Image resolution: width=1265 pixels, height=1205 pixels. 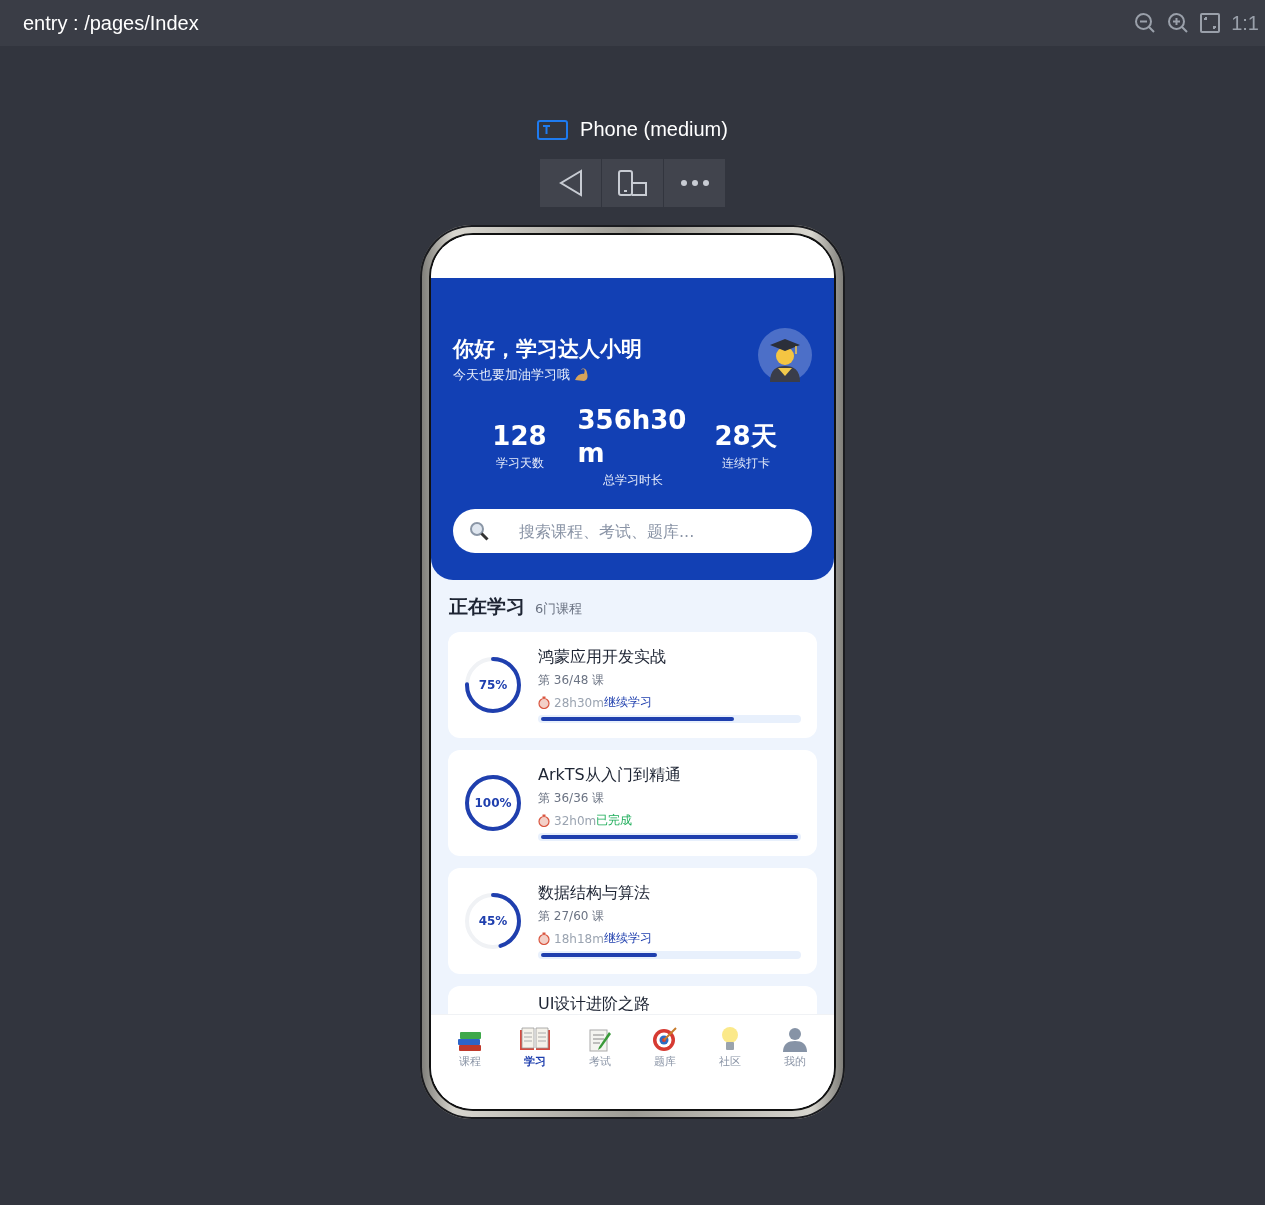 What do you see at coordinates (1145, 23) in the screenshot?
I see `zoom-out-icon` at bounding box center [1145, 23].